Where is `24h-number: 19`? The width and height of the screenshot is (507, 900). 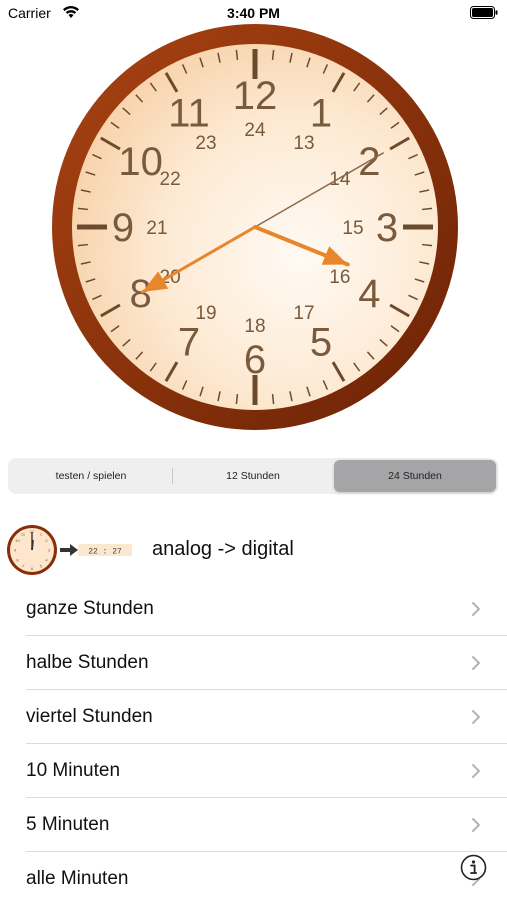 24h-number: 19 is located at coordinates (205, 313).